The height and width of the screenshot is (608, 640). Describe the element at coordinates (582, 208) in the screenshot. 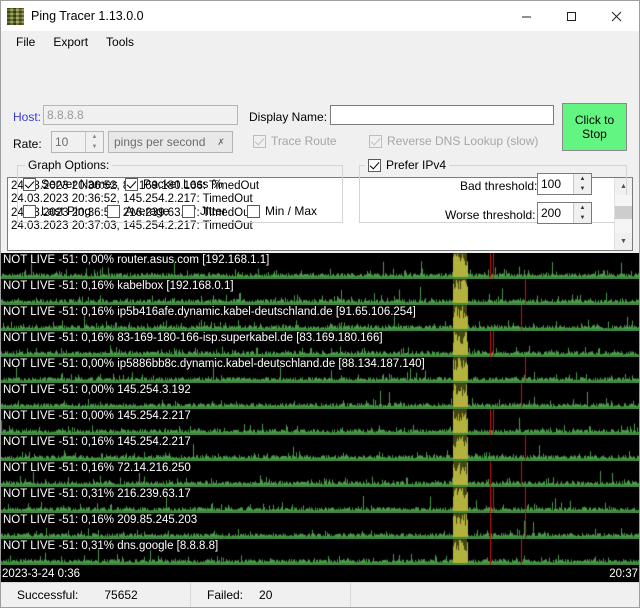

I see `worse-threshold-up-icon: ▲` at that location.